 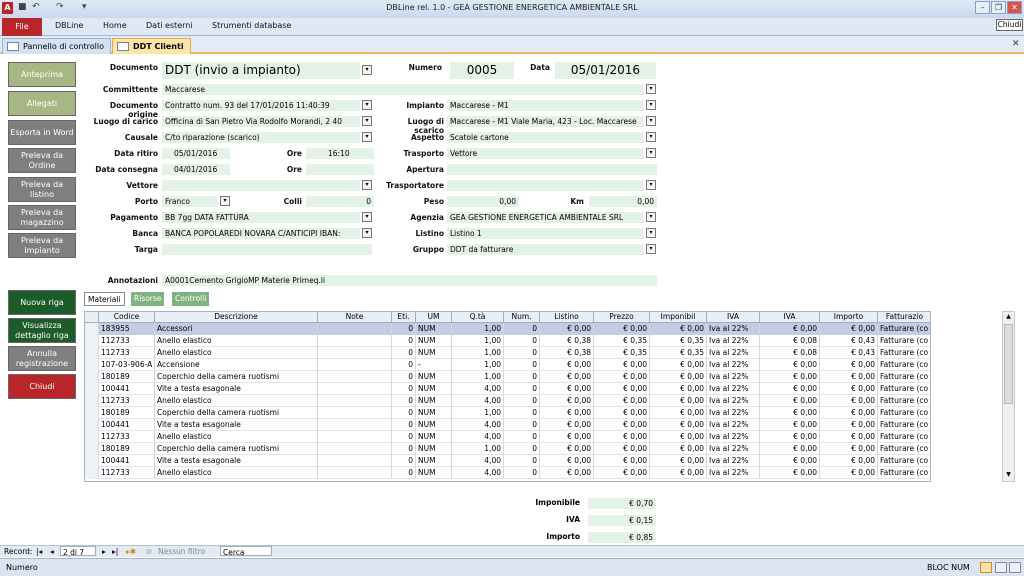 What do you see at coordinates (478, 317) in the screenshot?
I see `column-header: Q.tà` at bounding box center [478, 317].